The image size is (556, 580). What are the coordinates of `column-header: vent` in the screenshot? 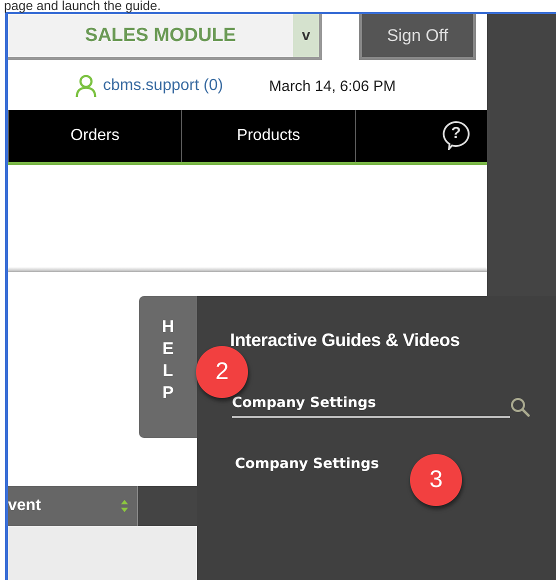 It's located at (73, 506).